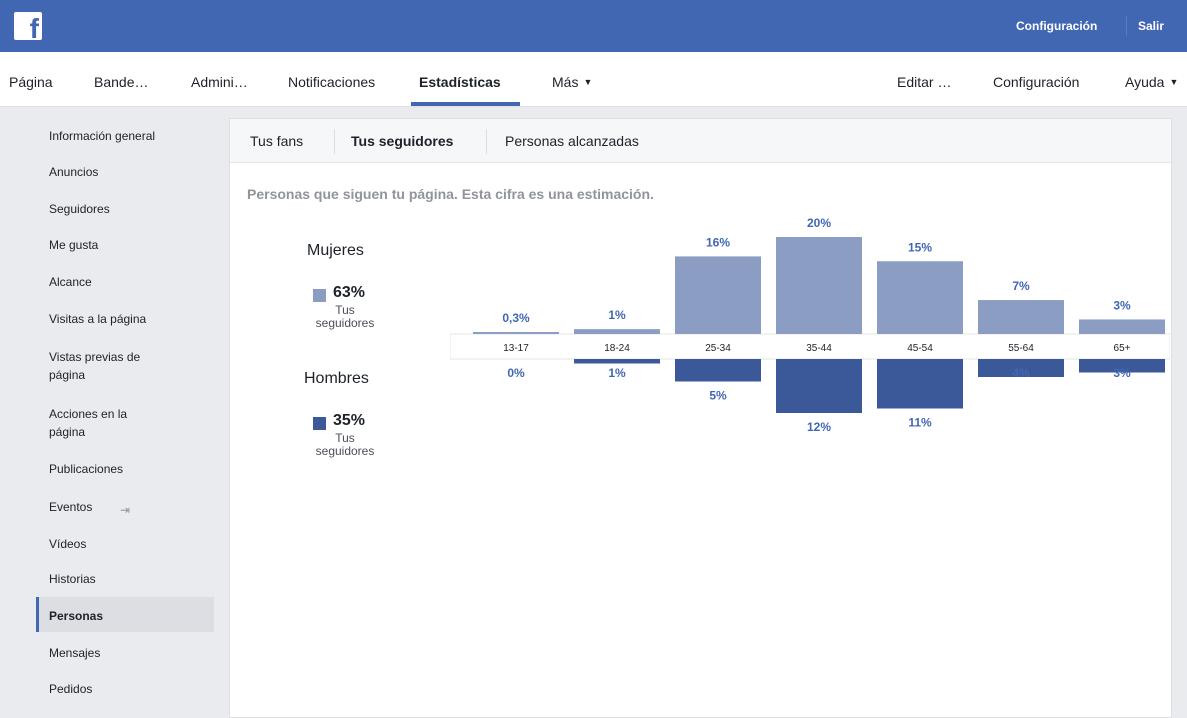 This screenshot has width=1187, height=718. What do you see at coordinates (1021, 286) in the screenshot?
I see `label-women-55-64: 7%` at bounding box center [1021, 286].